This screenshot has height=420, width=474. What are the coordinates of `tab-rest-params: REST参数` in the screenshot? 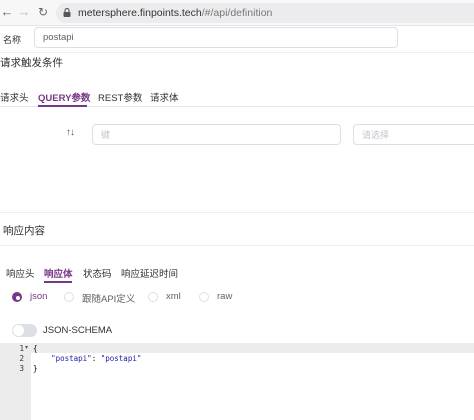 It's located at (120, 97).